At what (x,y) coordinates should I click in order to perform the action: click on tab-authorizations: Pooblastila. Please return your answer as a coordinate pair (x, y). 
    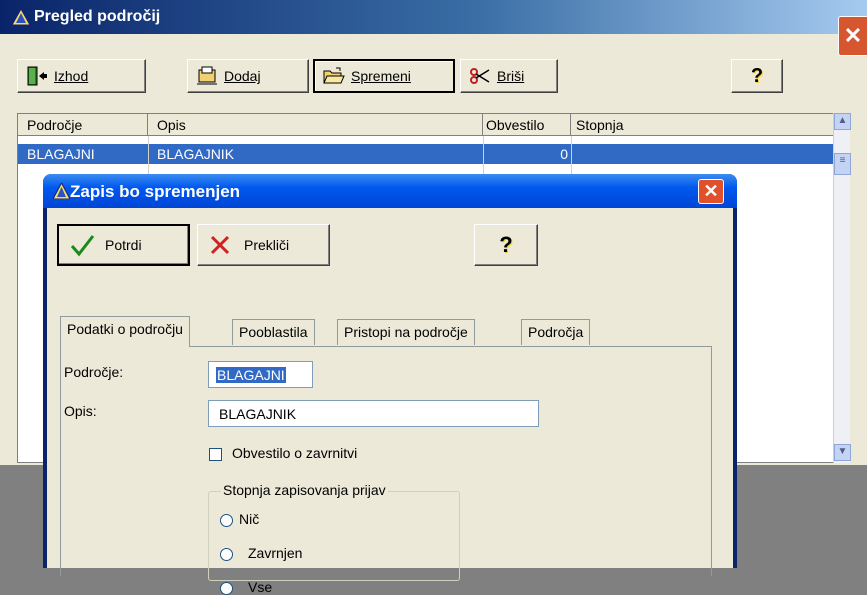
    Looking at the image, I should click on (273, 332).